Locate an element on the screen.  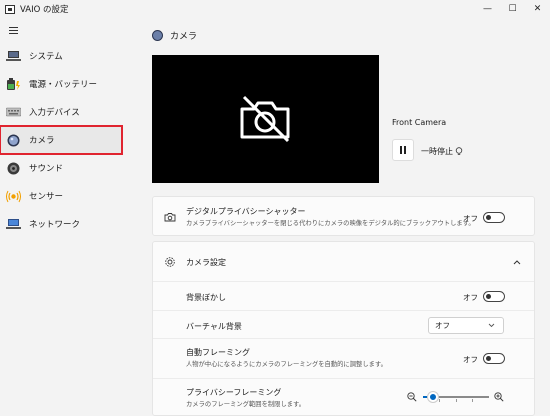
sidebar-item-network: ネットワーク is located at coordinates (61, 224).